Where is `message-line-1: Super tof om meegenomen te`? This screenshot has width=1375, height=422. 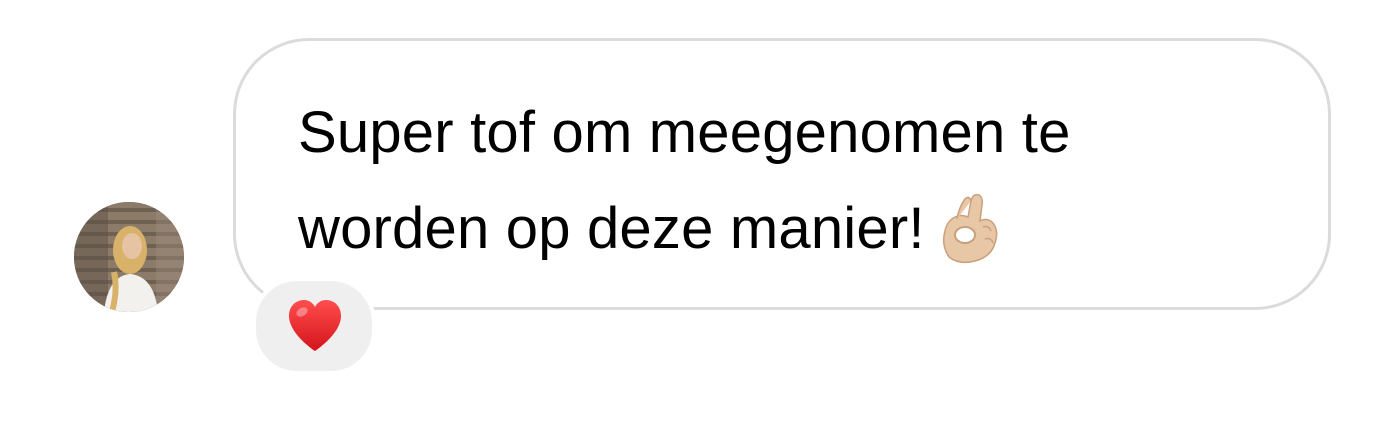
message-line-1: Super tof om meegenomen te is located at coordinates (684, 132).